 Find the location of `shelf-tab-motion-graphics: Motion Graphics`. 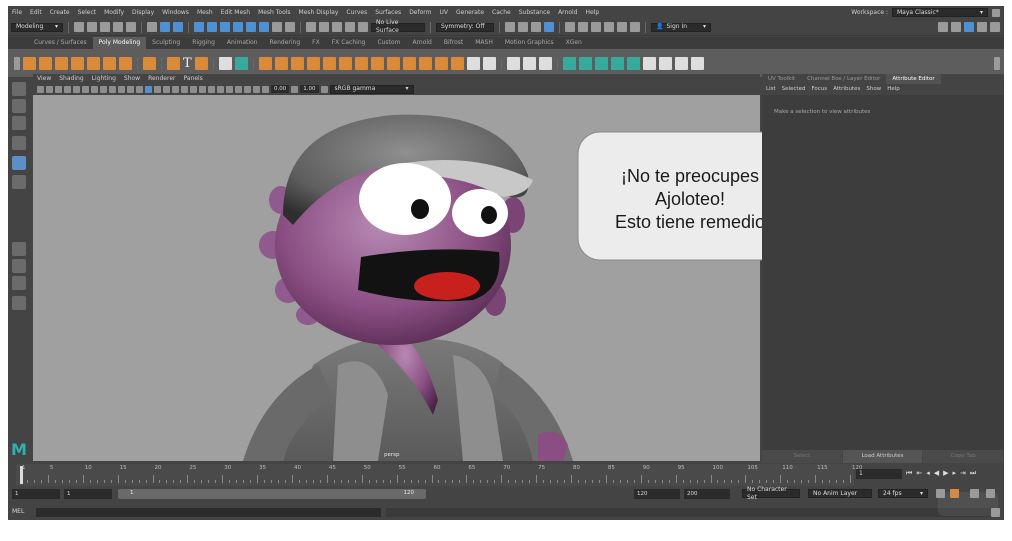

shelf-tab-motion-graphics: Motion Graphics is located at coordinates (529, 43).